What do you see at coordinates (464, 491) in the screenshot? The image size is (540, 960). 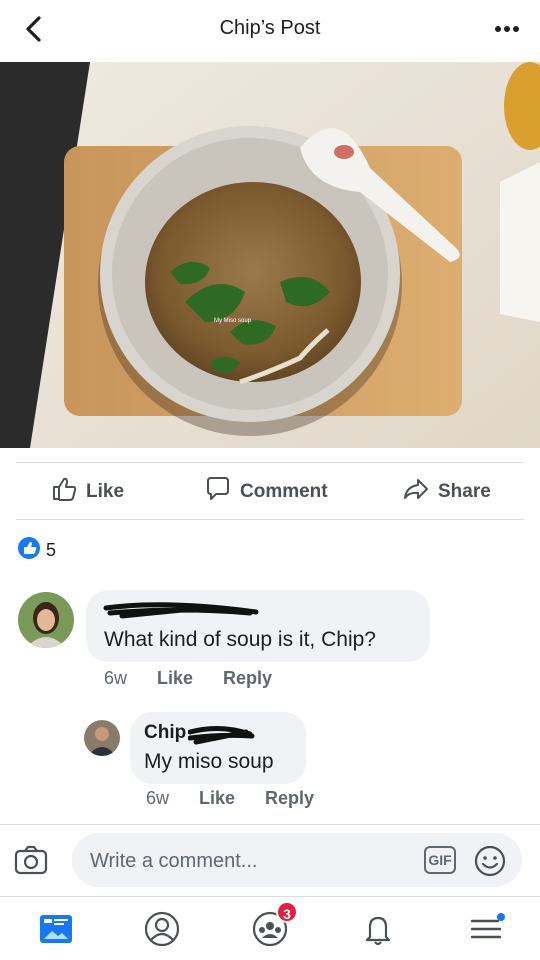 I see `share-label: Share` at bounding box center [464, 491].